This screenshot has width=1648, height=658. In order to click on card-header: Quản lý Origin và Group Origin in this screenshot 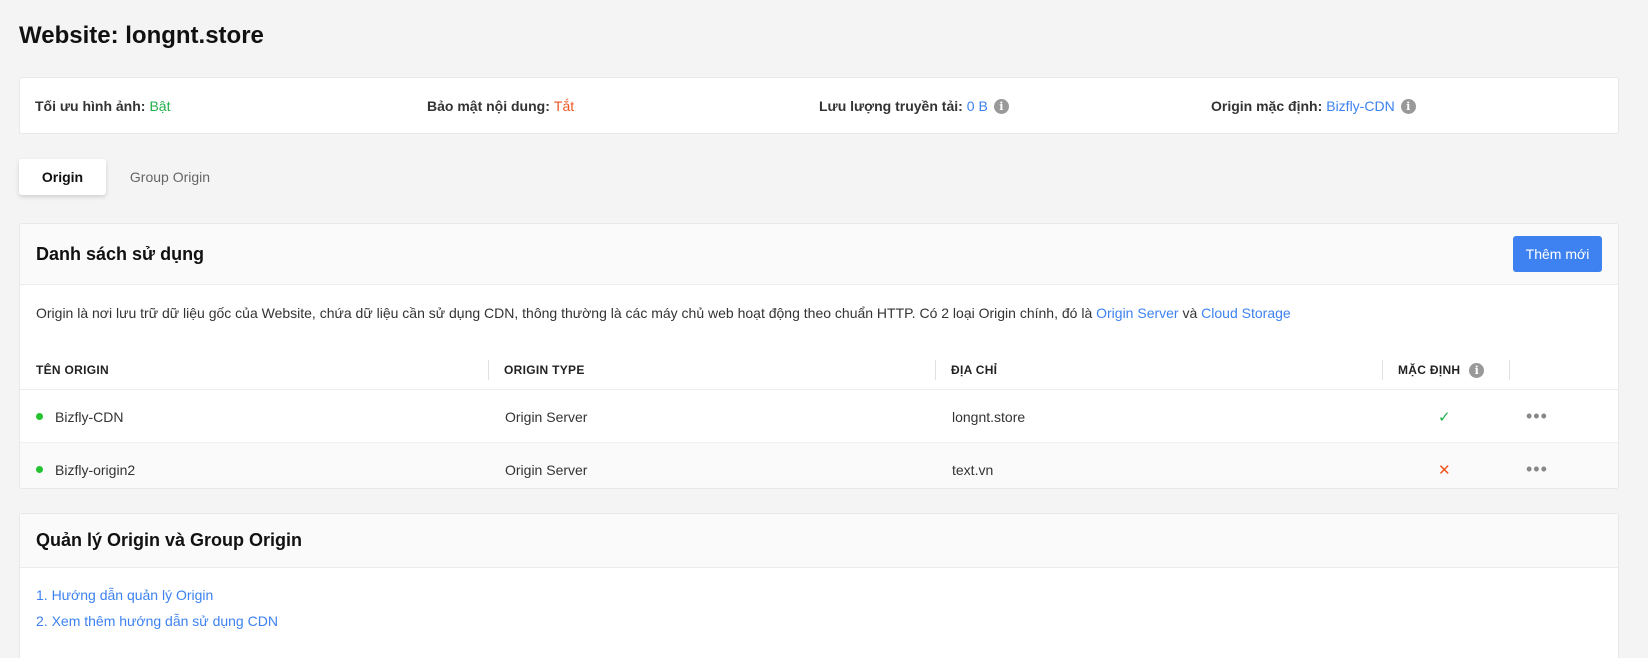, I will do `click(819, 541)`.